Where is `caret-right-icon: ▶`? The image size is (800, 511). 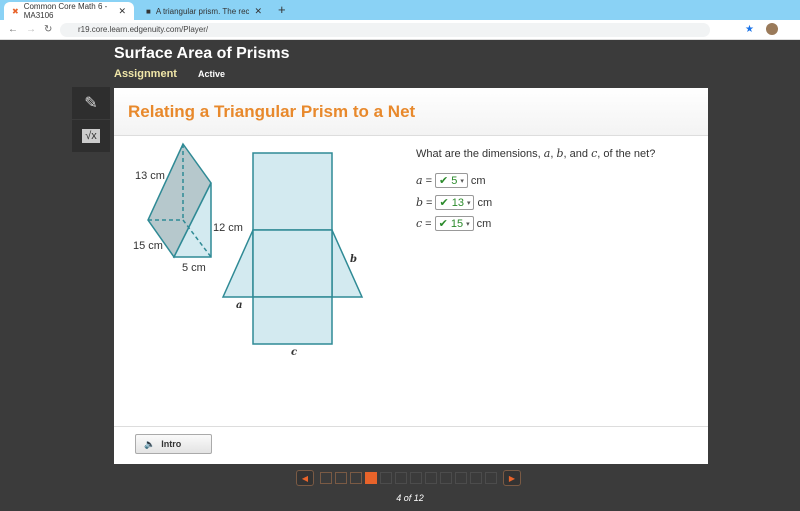 caret-right-icon: ▶ is located at coordinates (512, 478).